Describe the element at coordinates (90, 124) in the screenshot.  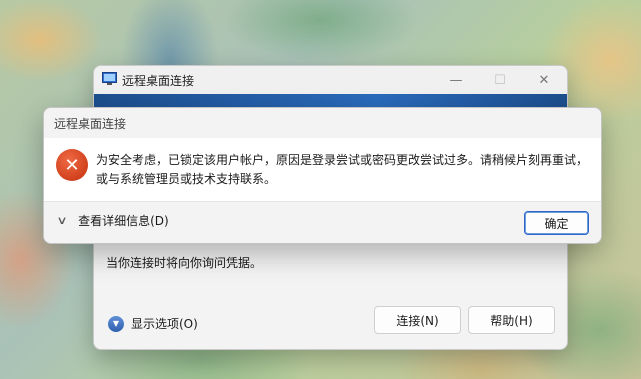
I see `dialog-title: 远程桌面连接` at that location.